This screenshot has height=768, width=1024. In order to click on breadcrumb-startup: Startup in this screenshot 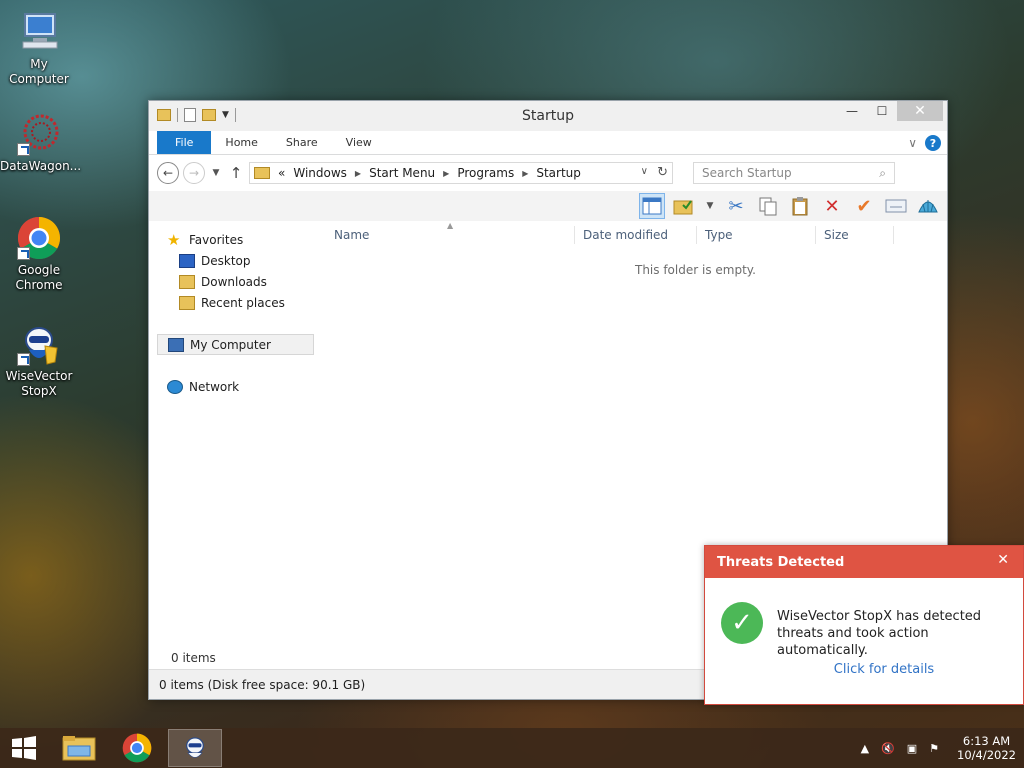, I will do `click(558, 173)`.